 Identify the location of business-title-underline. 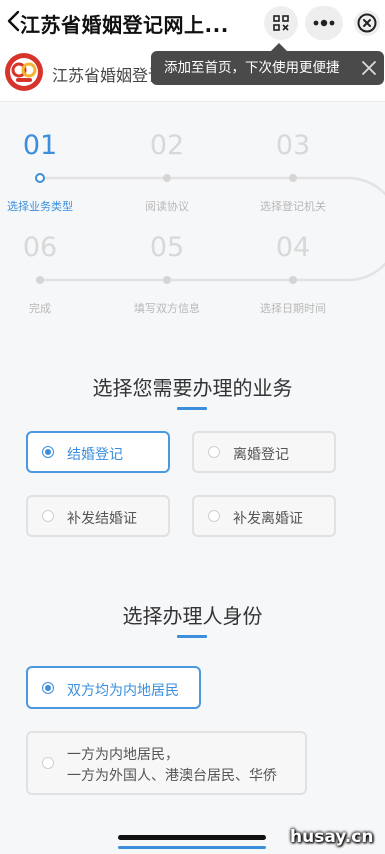
(192, 408).